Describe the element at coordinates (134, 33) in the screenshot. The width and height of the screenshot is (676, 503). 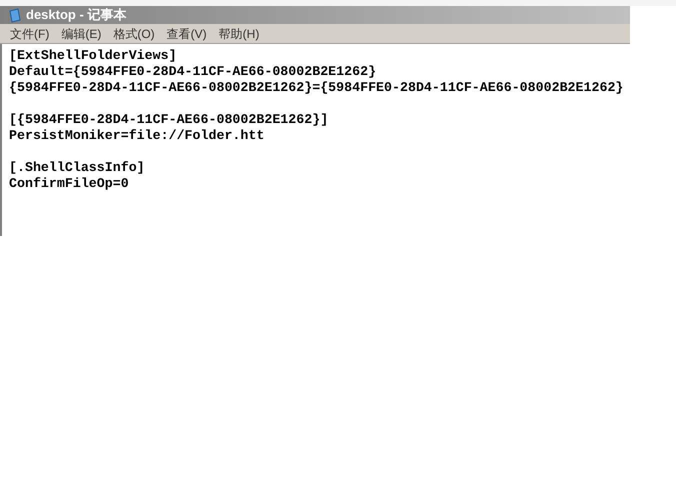
I see `menu-item: 格式(O)` at that location.